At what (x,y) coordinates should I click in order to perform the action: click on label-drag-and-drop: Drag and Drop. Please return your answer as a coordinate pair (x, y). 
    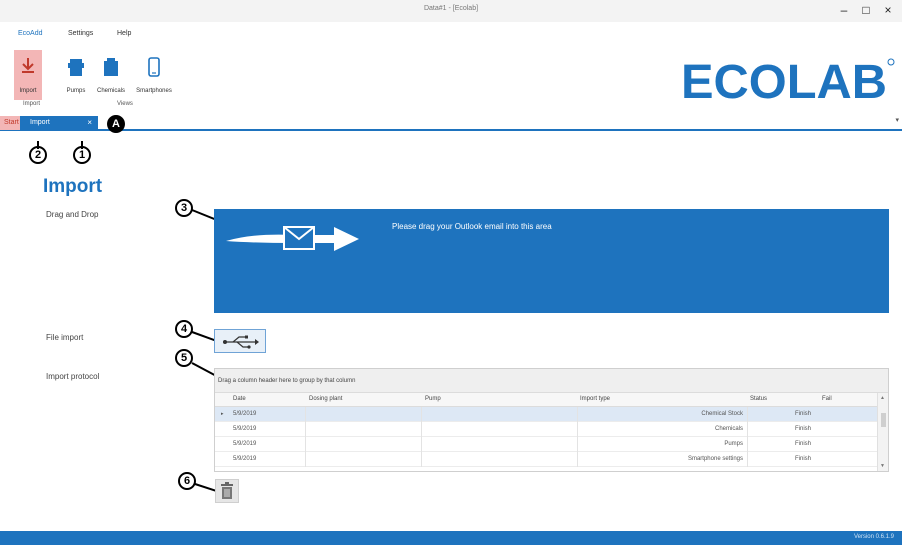
    Looking at the image, I should click on (72, 214).